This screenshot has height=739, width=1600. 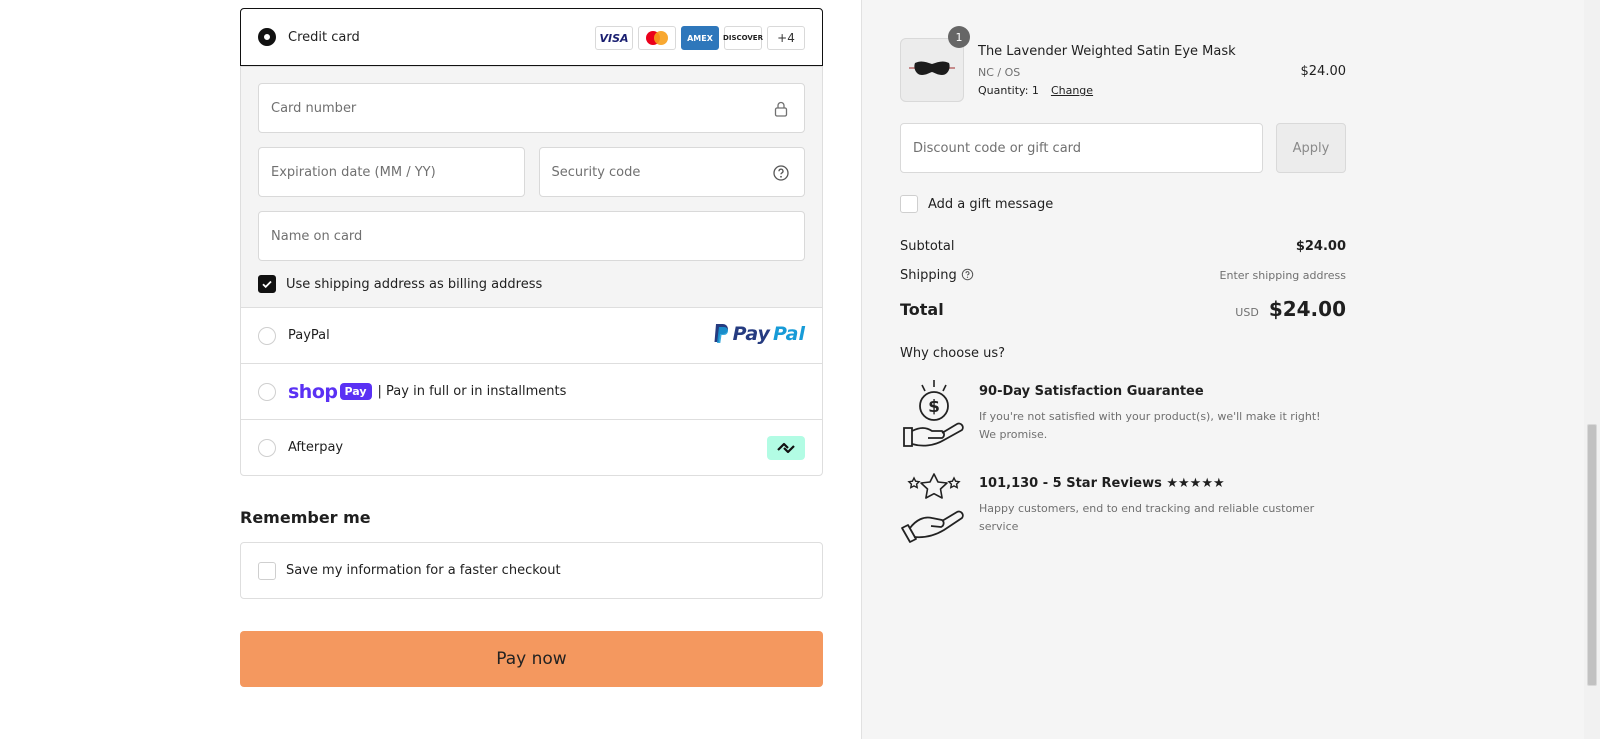 What do you see at coordinates (1311, 148) in the screenshot?
I see `apply-discount-button: Apply` at bounding box center [1311, 148].